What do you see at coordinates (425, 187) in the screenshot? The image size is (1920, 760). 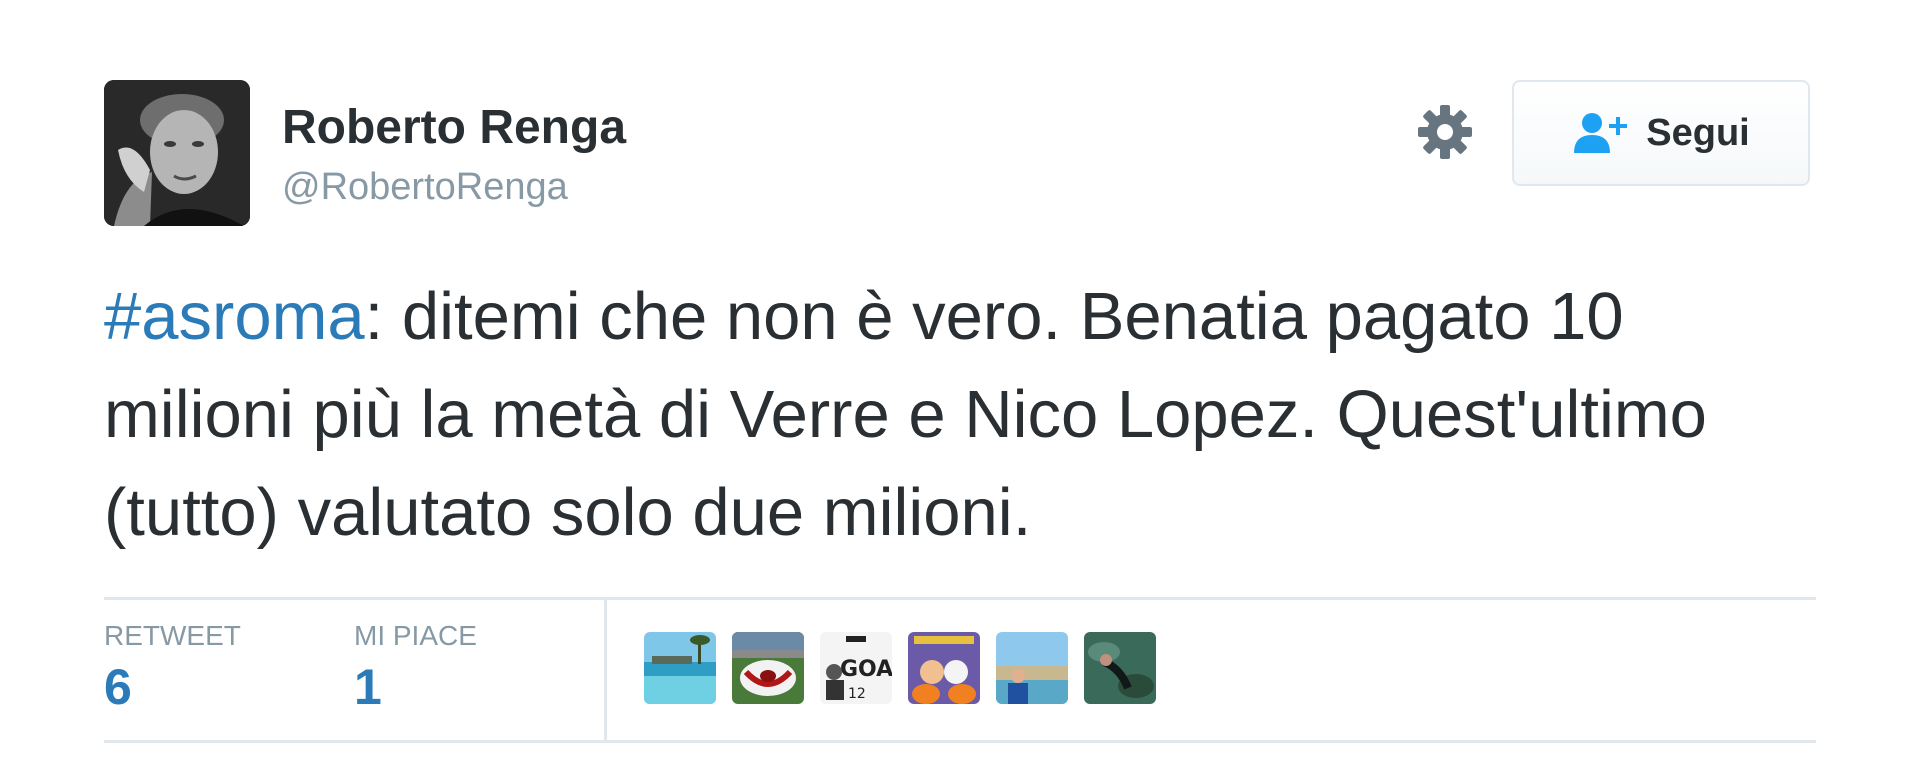 I see `user-handle: @RobertoRenga` at bounding box center [425, 187].